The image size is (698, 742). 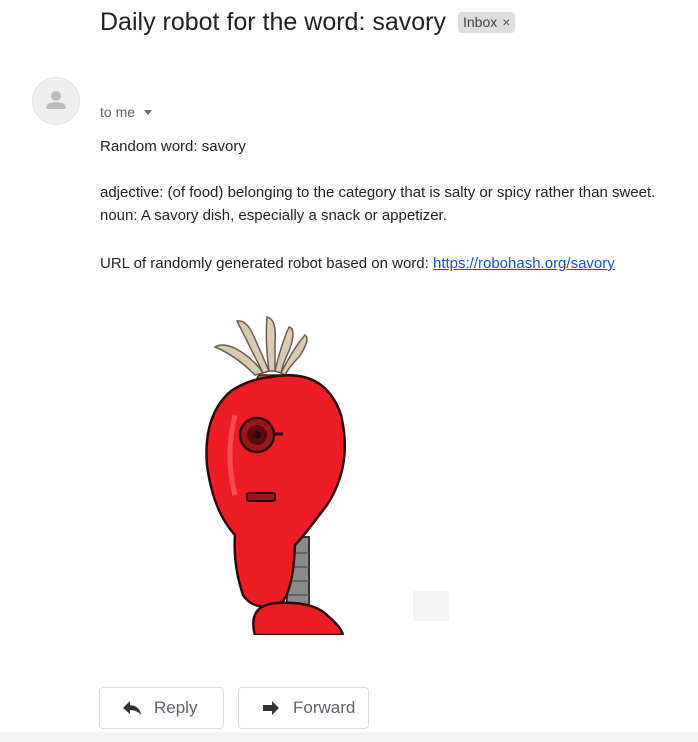 What do you see at coordinates (524, 263) in the screenshot?
I see `robohash-link: https://robohash.org/savory` at bounding box center [524, 263].